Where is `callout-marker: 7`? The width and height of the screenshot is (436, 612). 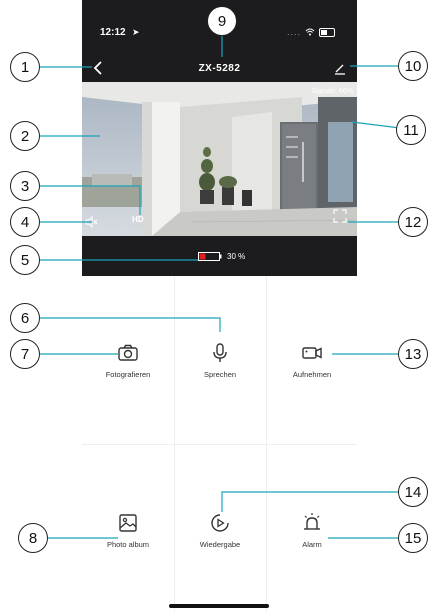 callout-marker: 7 is located at coordinates (25, 354).